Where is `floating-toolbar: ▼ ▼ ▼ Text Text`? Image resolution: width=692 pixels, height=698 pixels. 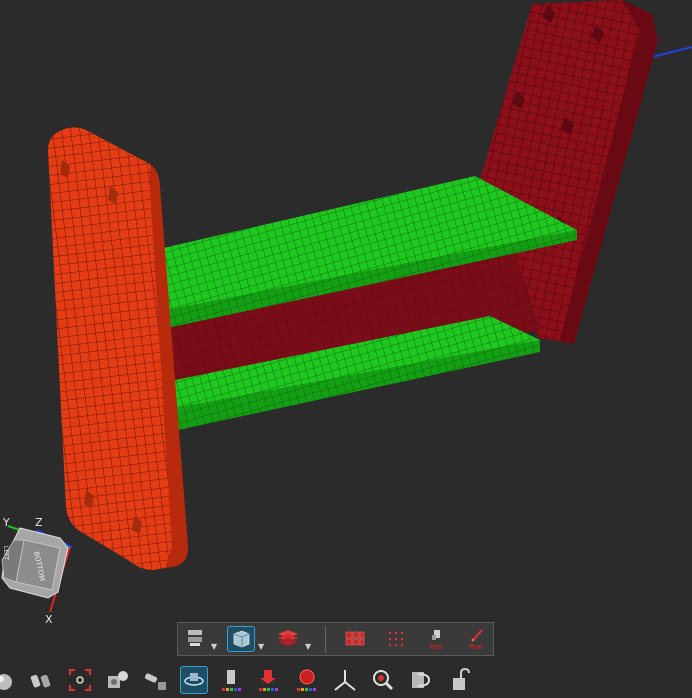 floating-toolbar: ▼ ▼ ▼ Text Text is located at coordinates (335, 639).